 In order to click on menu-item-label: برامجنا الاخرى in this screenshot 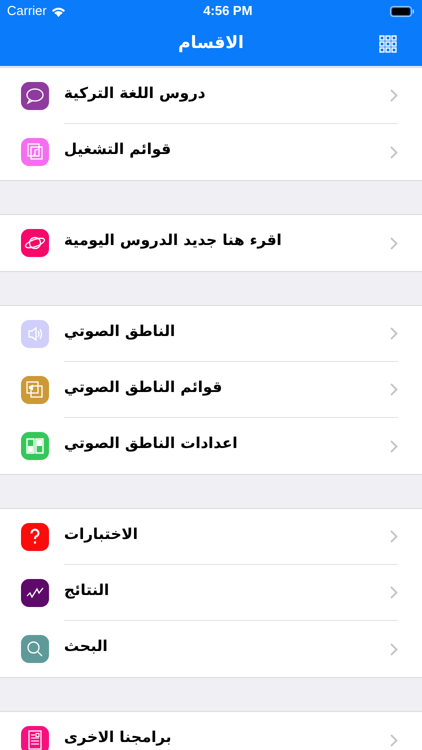, I will do `click(118, 737)`.